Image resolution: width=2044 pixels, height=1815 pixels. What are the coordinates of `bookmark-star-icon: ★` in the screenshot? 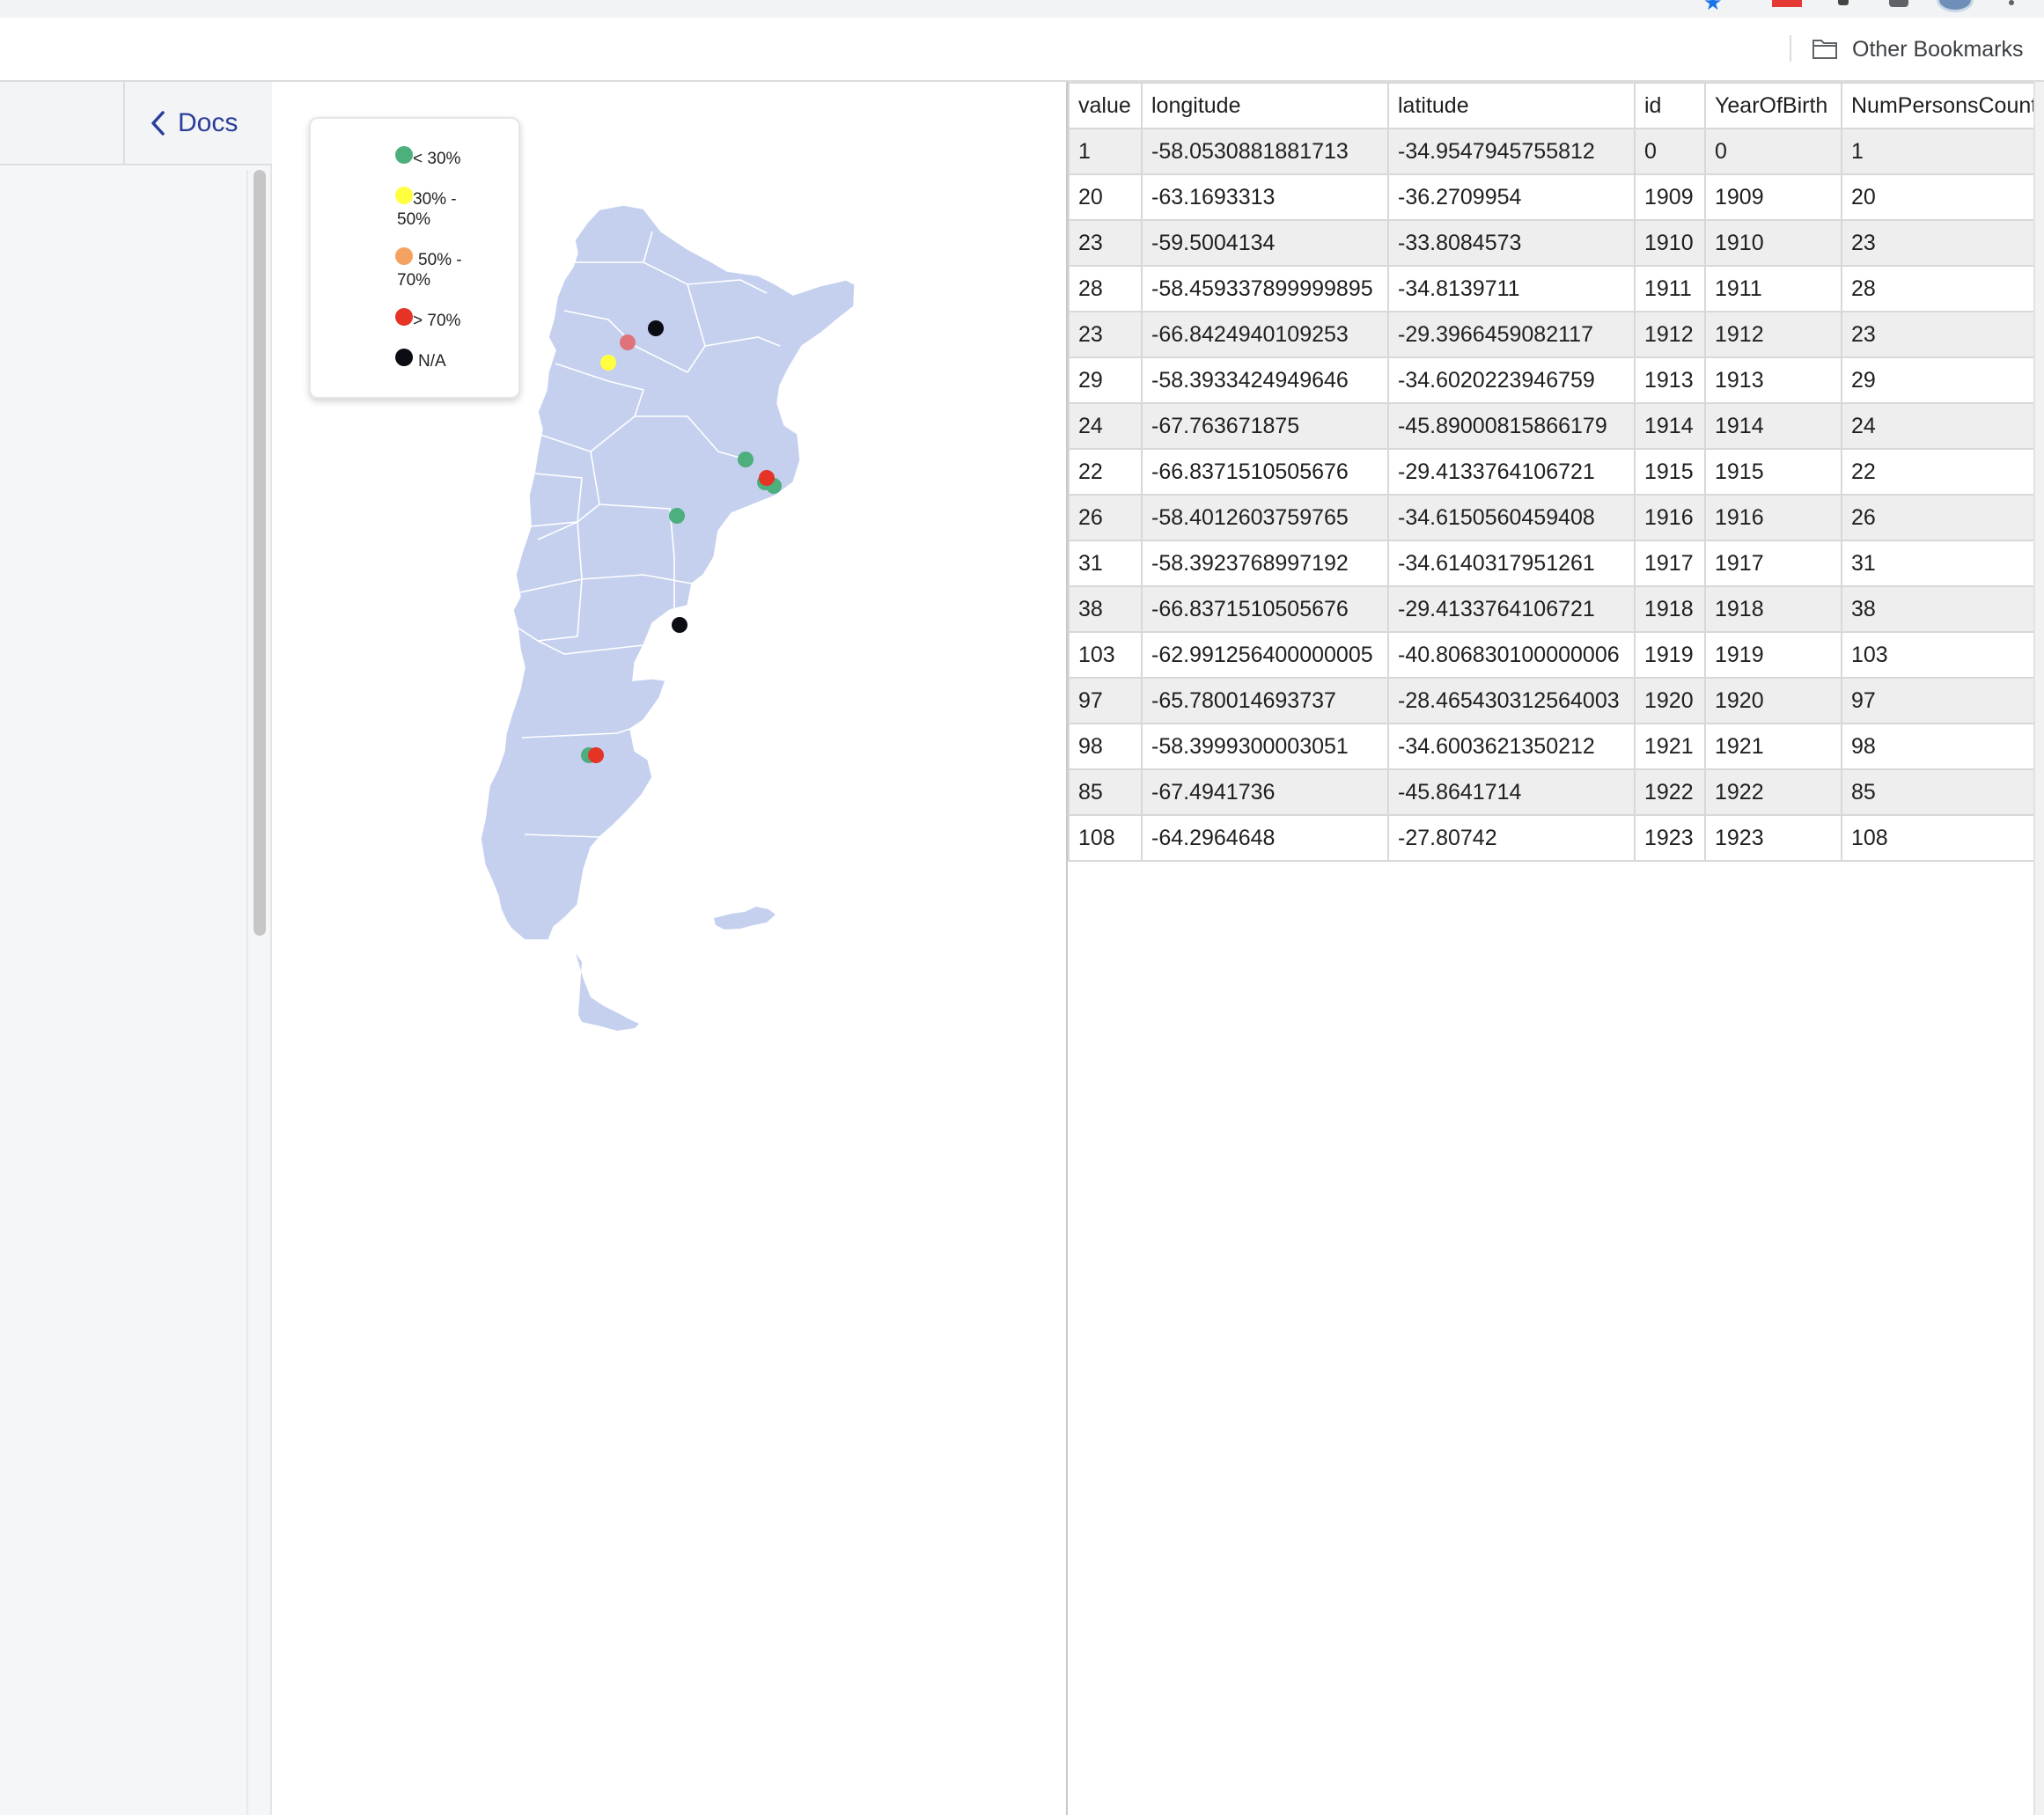 It's located at (1714, 6).